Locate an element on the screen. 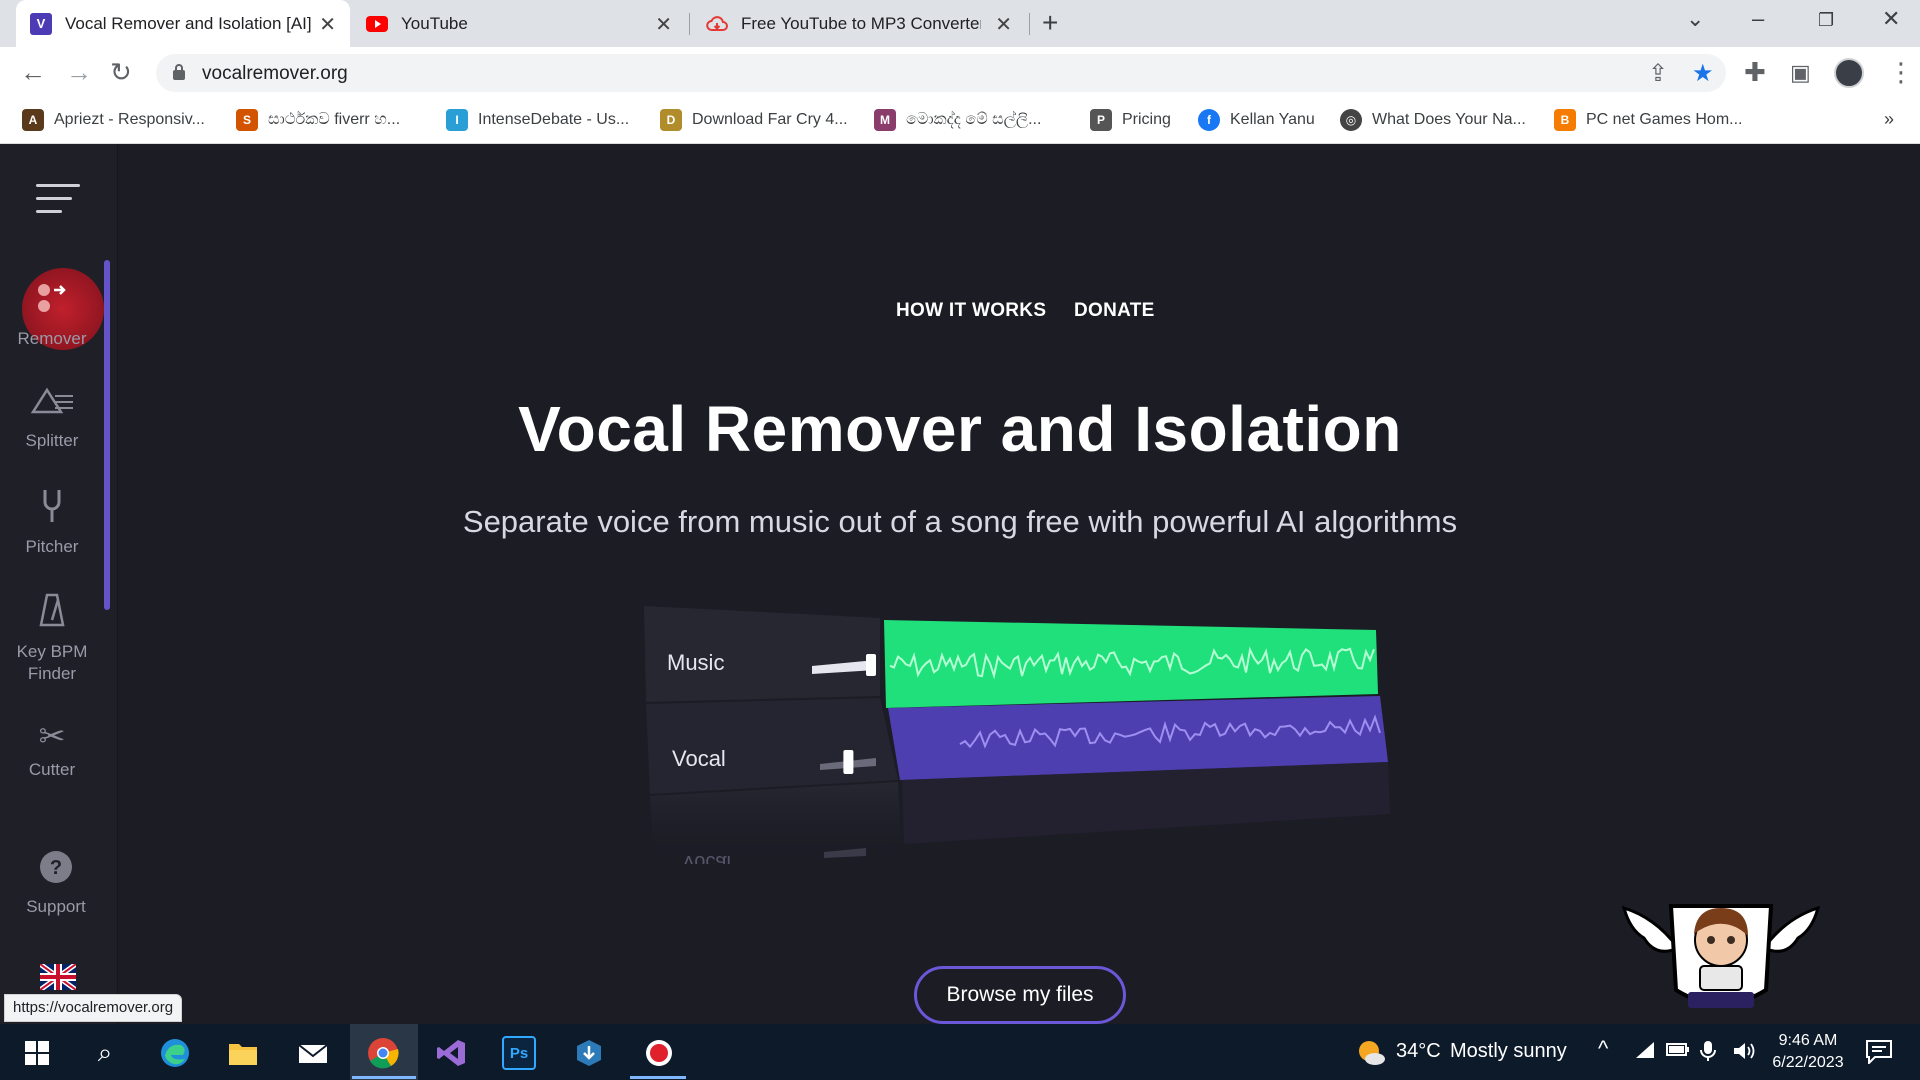 The width and height of the screenshot is (1920, 1080). sidebar-item-remover: Remover is located at coordinates (52, 314).